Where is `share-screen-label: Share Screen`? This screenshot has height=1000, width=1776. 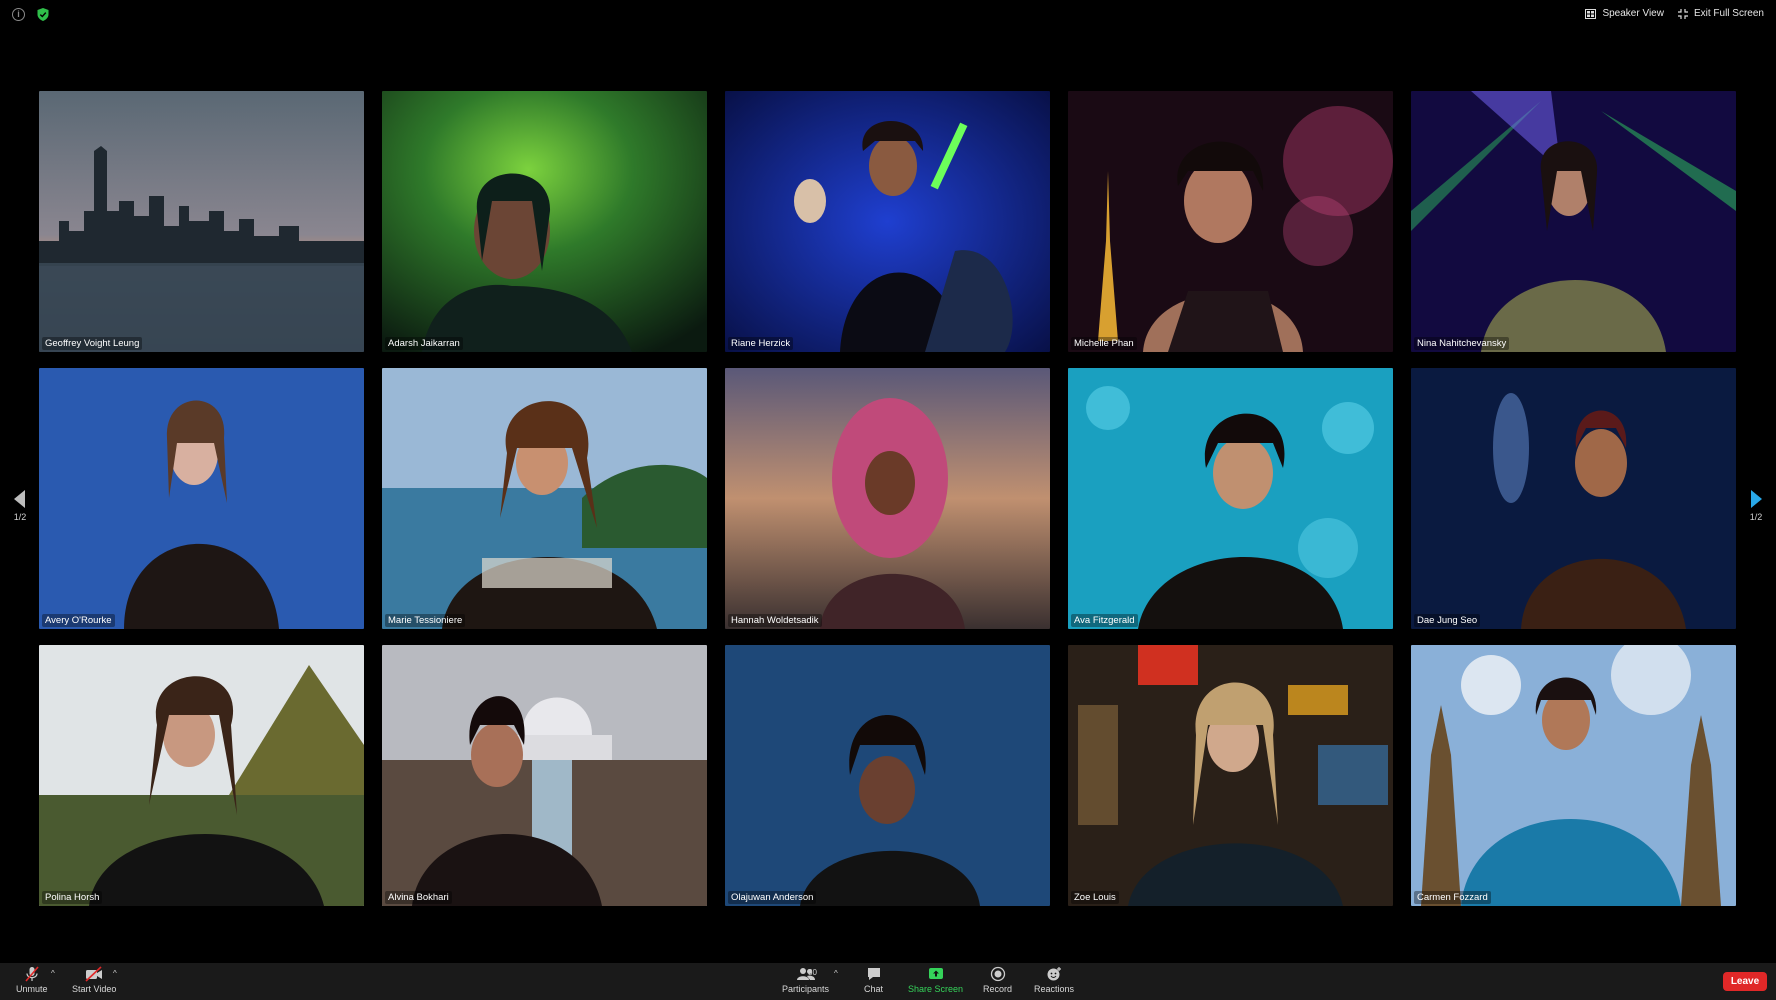
share-screen-label: Share Screen is located at coordinates (936, 989).